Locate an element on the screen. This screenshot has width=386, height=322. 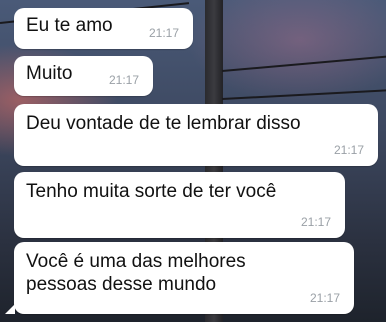
message-text: Deu vontade de te lembrar disso is located at coordinates (163, 123).